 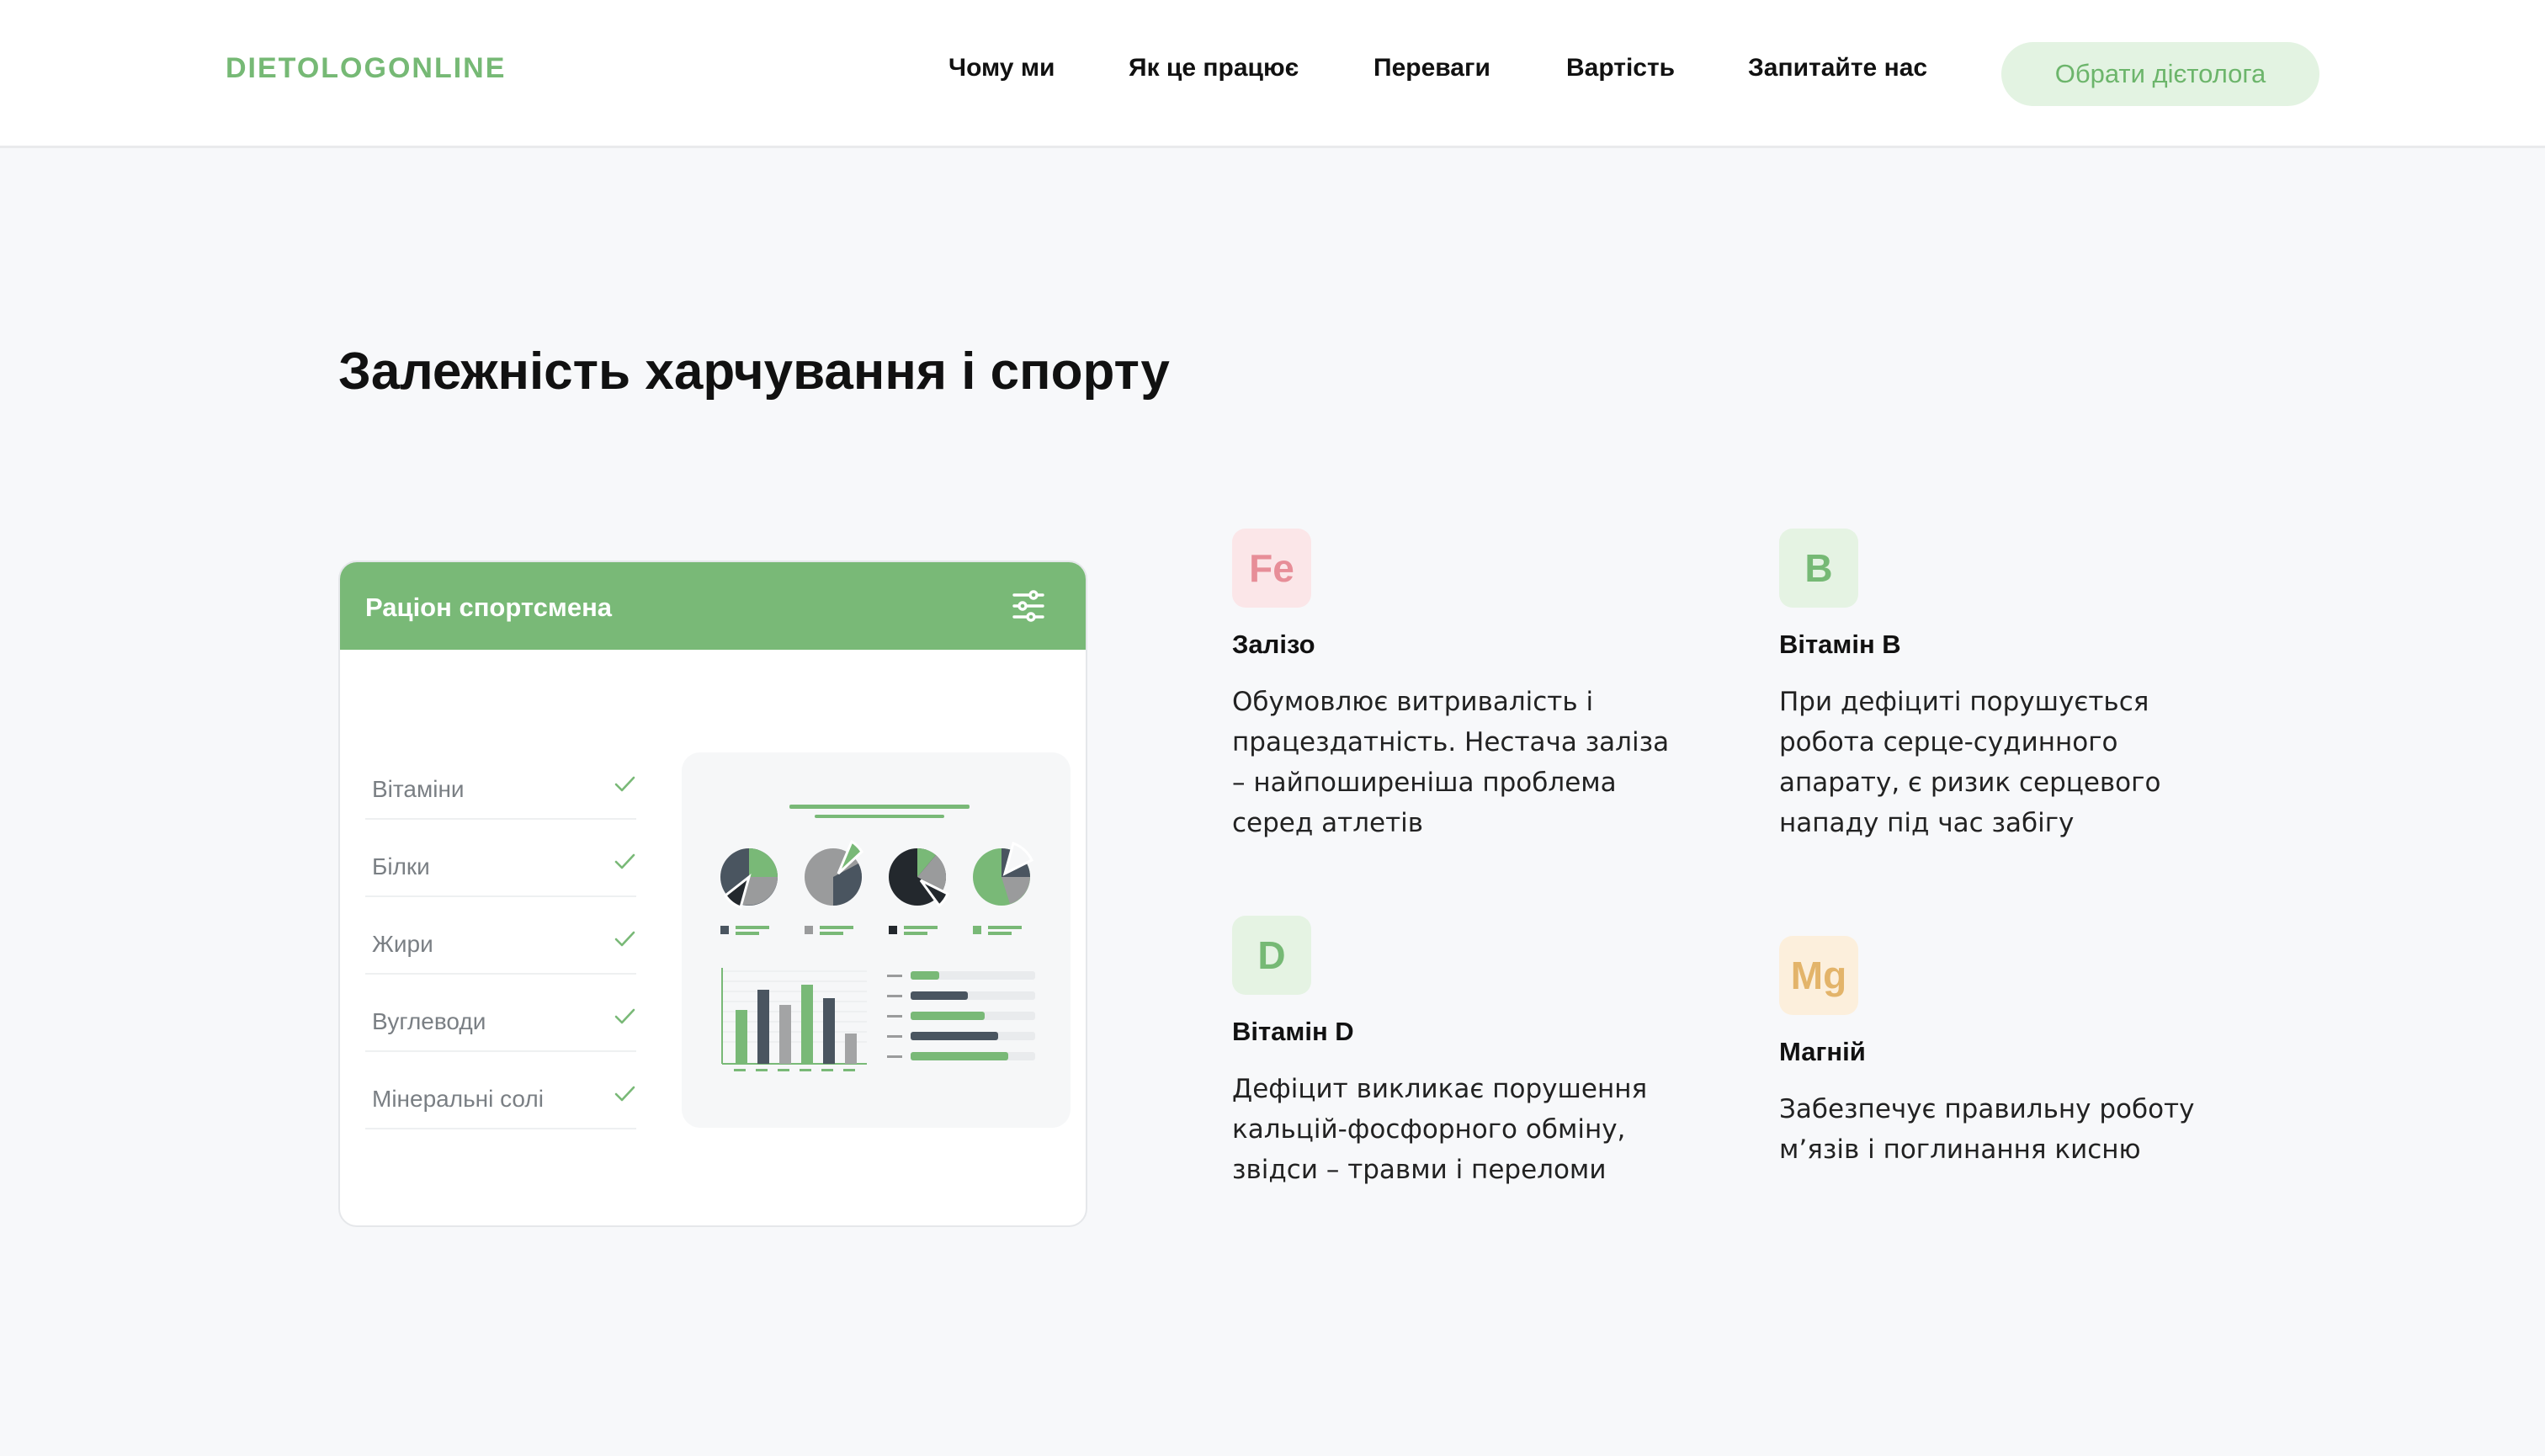 I want to click on checklist-item-fats: Жири, so click(x=500, y=936).